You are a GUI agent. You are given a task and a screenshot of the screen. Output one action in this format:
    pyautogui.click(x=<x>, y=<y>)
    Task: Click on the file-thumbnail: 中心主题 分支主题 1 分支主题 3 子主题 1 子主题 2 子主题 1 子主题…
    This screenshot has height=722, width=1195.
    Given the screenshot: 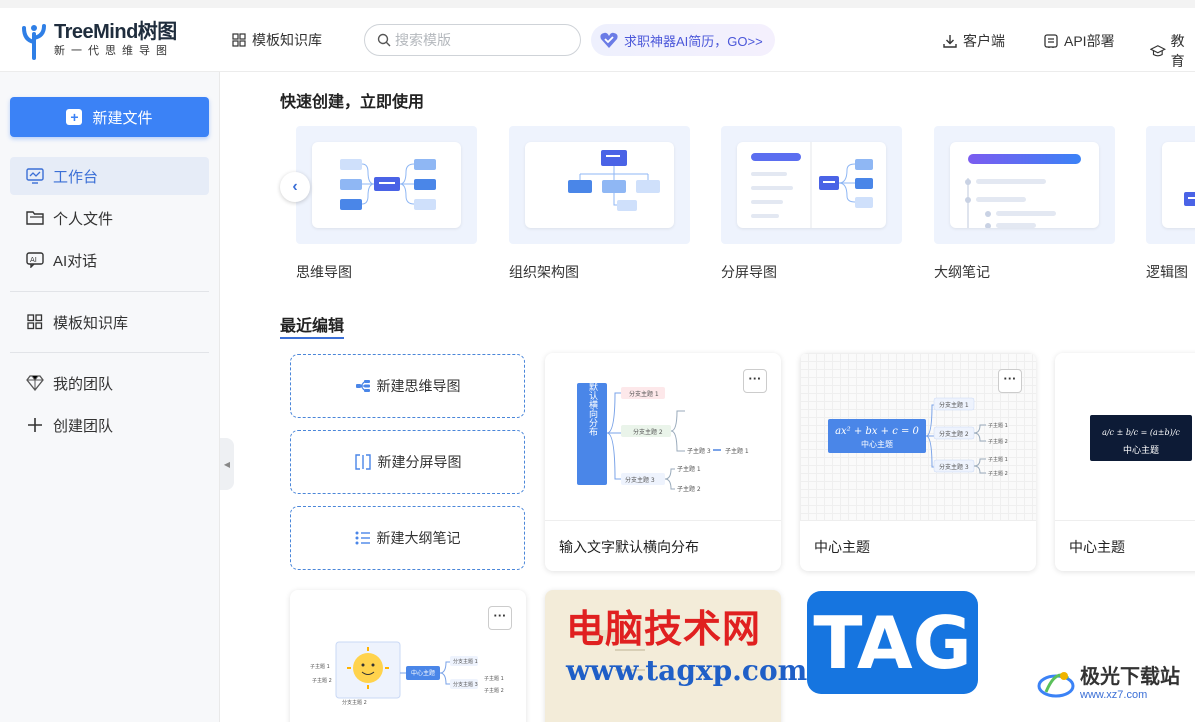 What is the action you would take?
    pyautogui.click(x=408, y=656)
    